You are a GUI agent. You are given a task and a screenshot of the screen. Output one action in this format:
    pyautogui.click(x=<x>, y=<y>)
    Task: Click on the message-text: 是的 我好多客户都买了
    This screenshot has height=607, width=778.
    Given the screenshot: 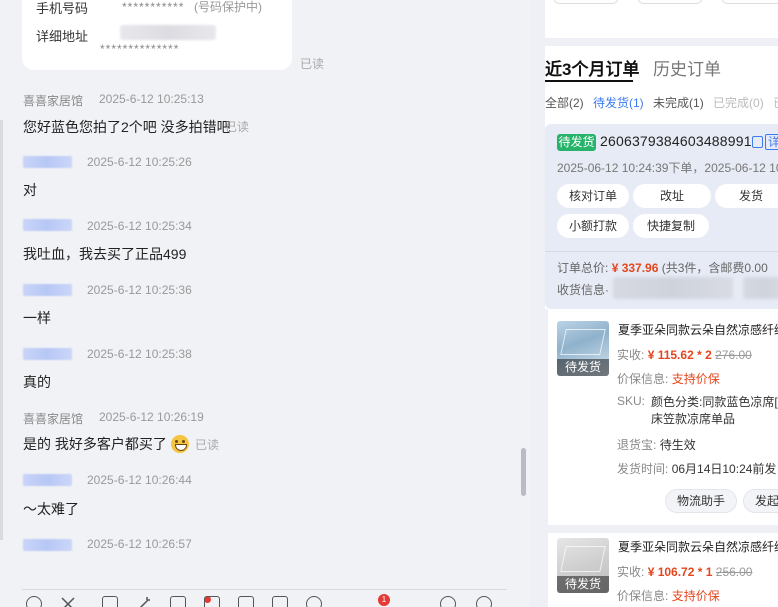 What is the action you would take?
    pyautogui.click(x=106, y=444)
    